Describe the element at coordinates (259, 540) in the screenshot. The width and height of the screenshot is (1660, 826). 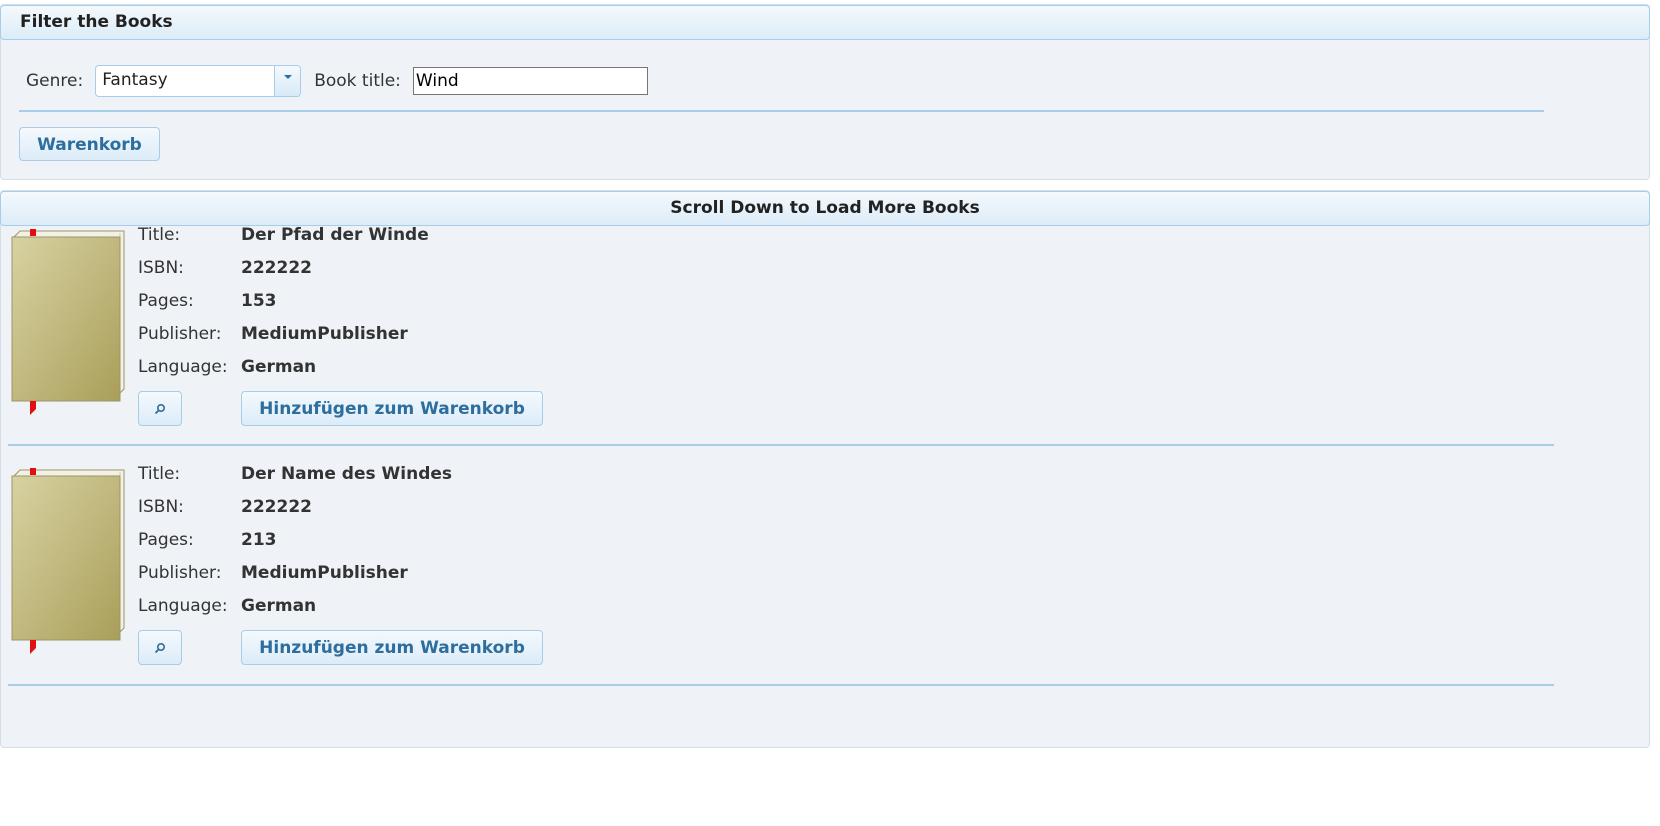
I see `book-pages-value: 213` at that location.